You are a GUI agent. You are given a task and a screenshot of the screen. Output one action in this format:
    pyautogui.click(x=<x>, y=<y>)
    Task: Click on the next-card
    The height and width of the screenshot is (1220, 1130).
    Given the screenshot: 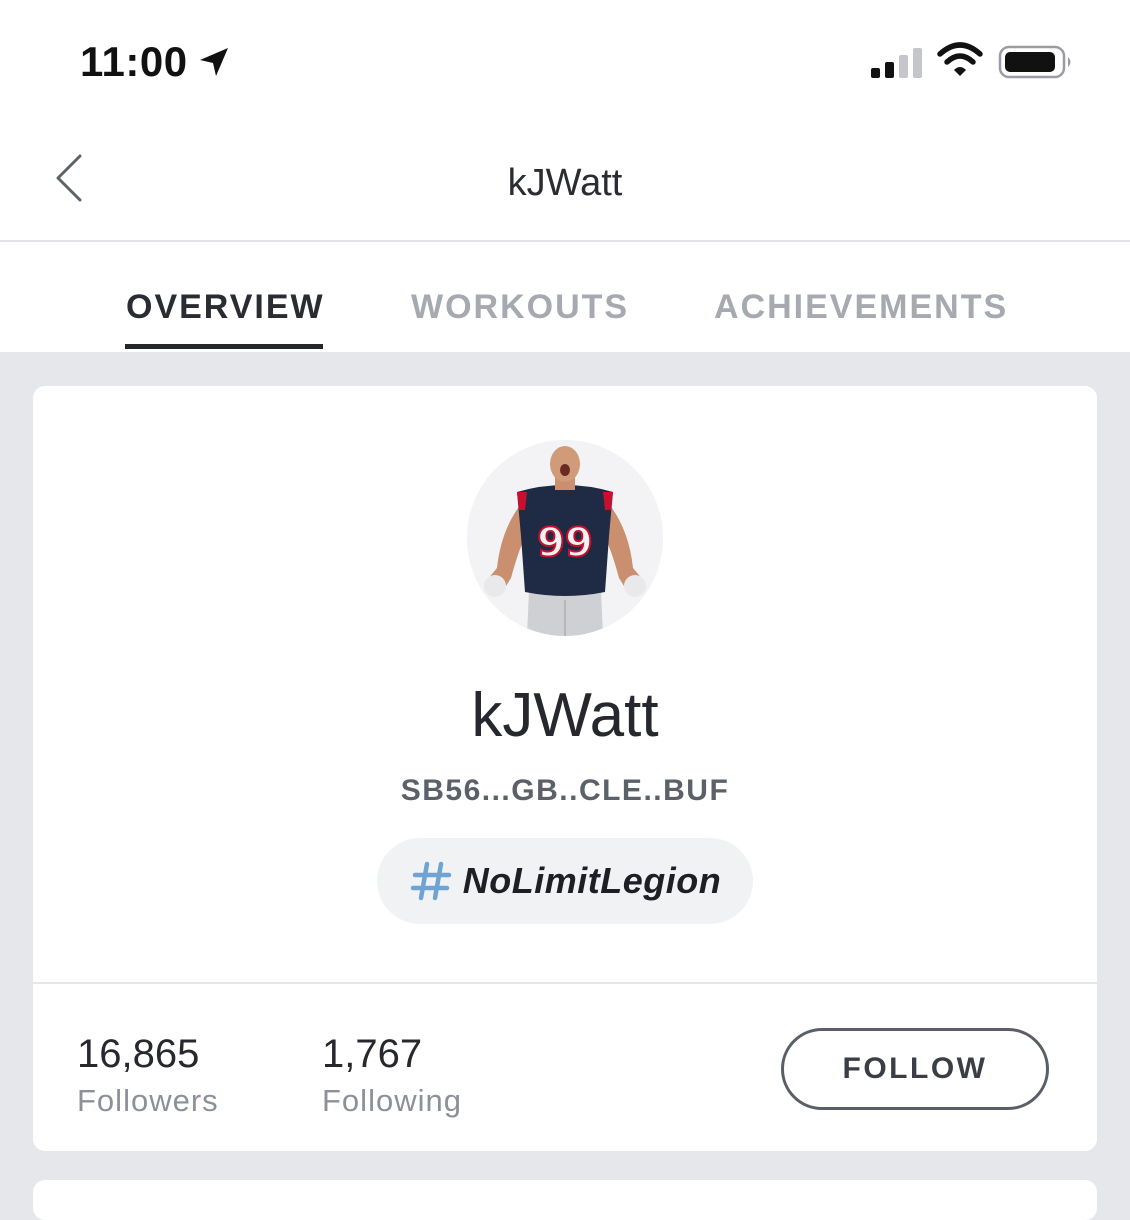 What is the action you would take?
    pyautogui.click(x=565, y=1200)
    